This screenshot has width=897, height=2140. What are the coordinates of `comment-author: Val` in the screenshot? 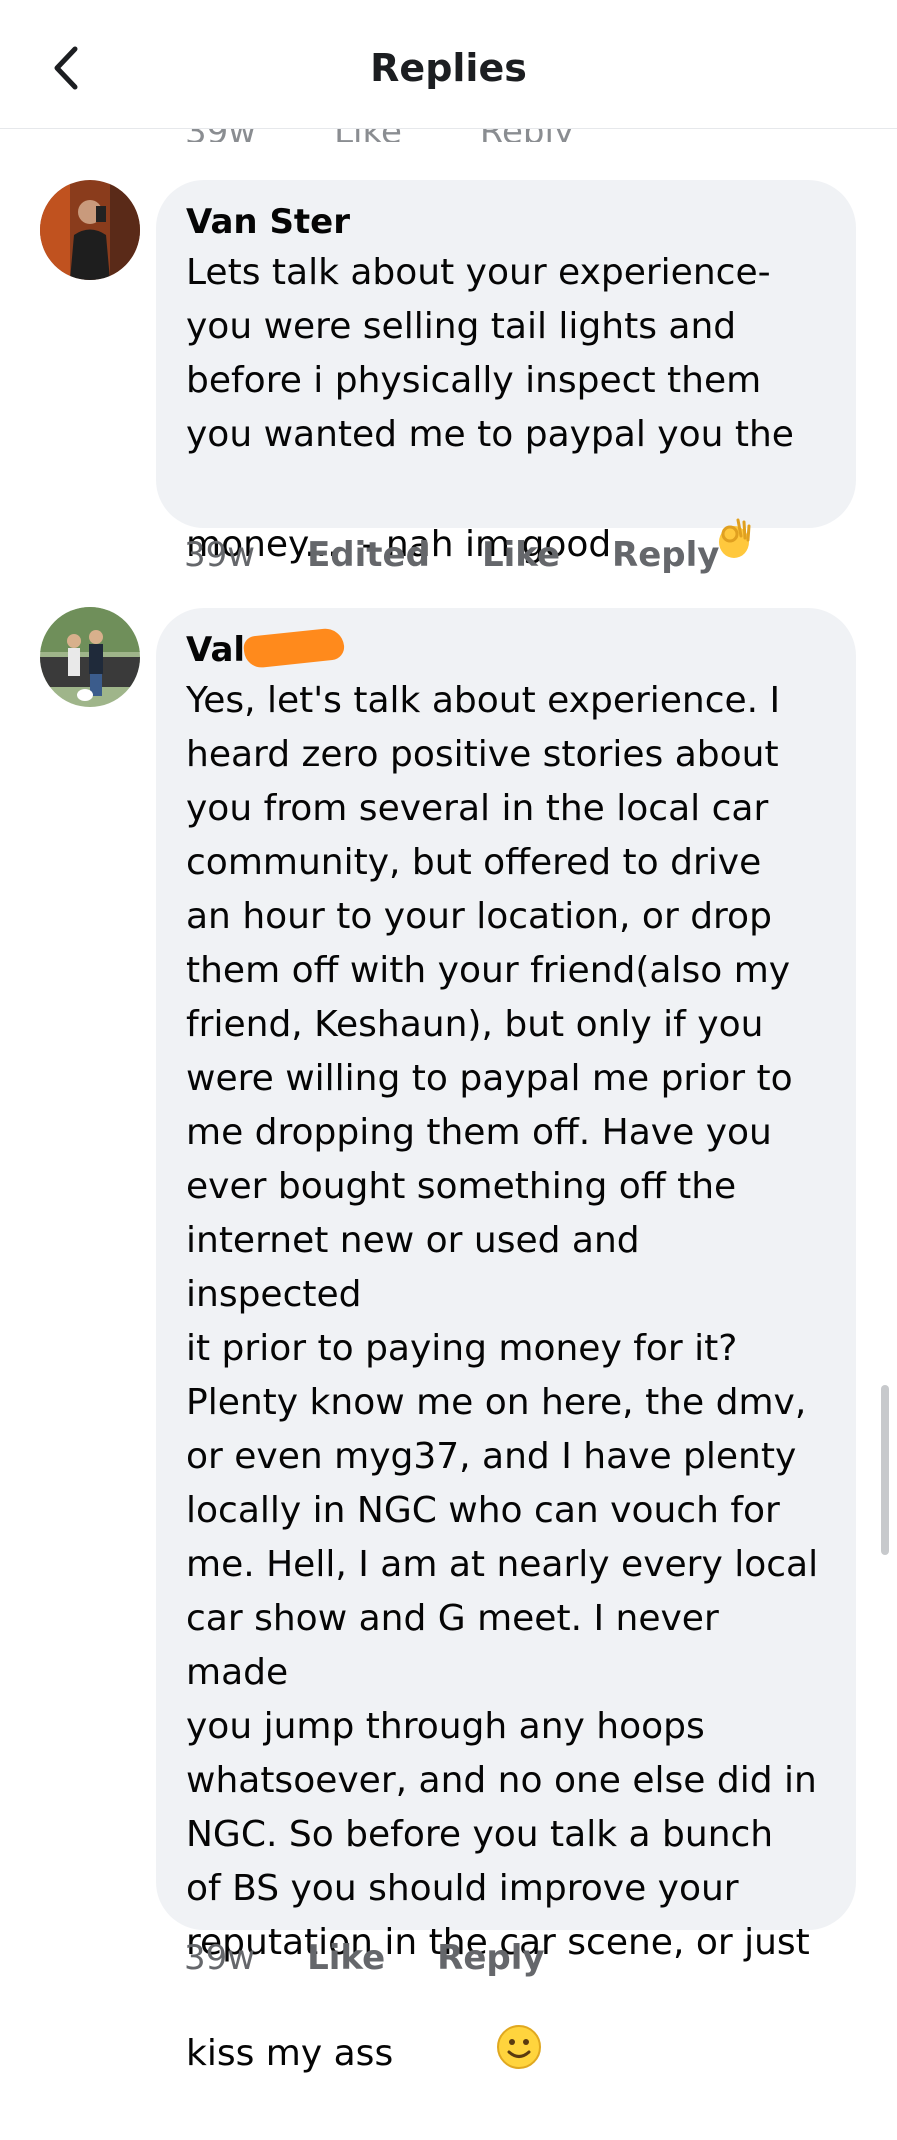 It's located at (266, 650).